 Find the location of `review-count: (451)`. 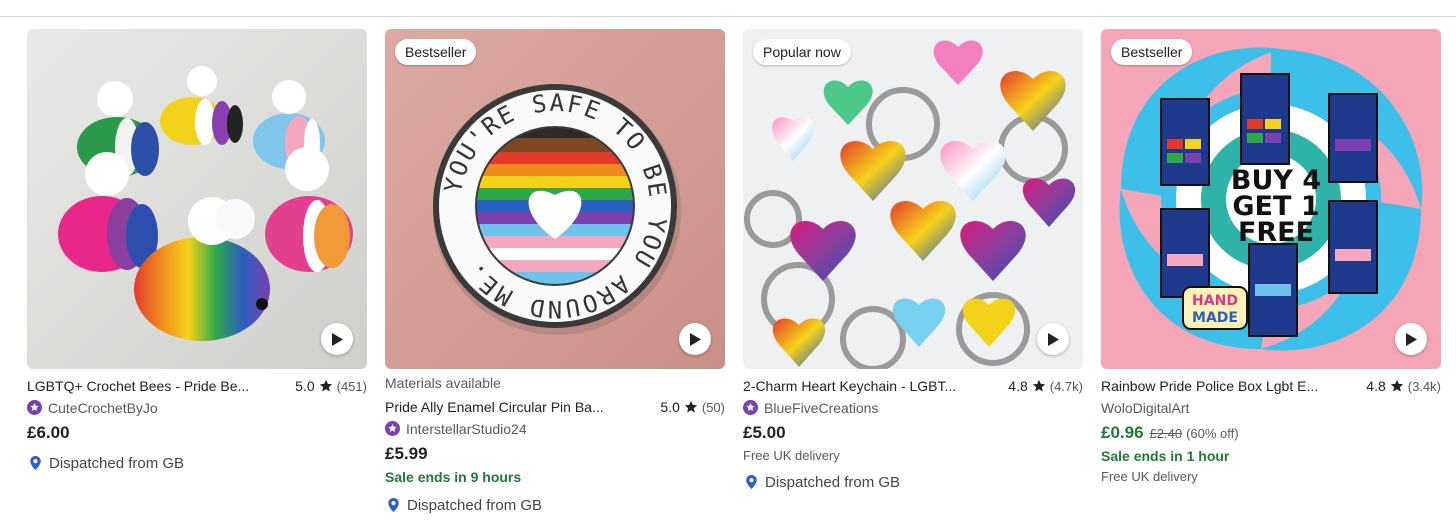

review-count: (451) is located at coordinates (351, 386).